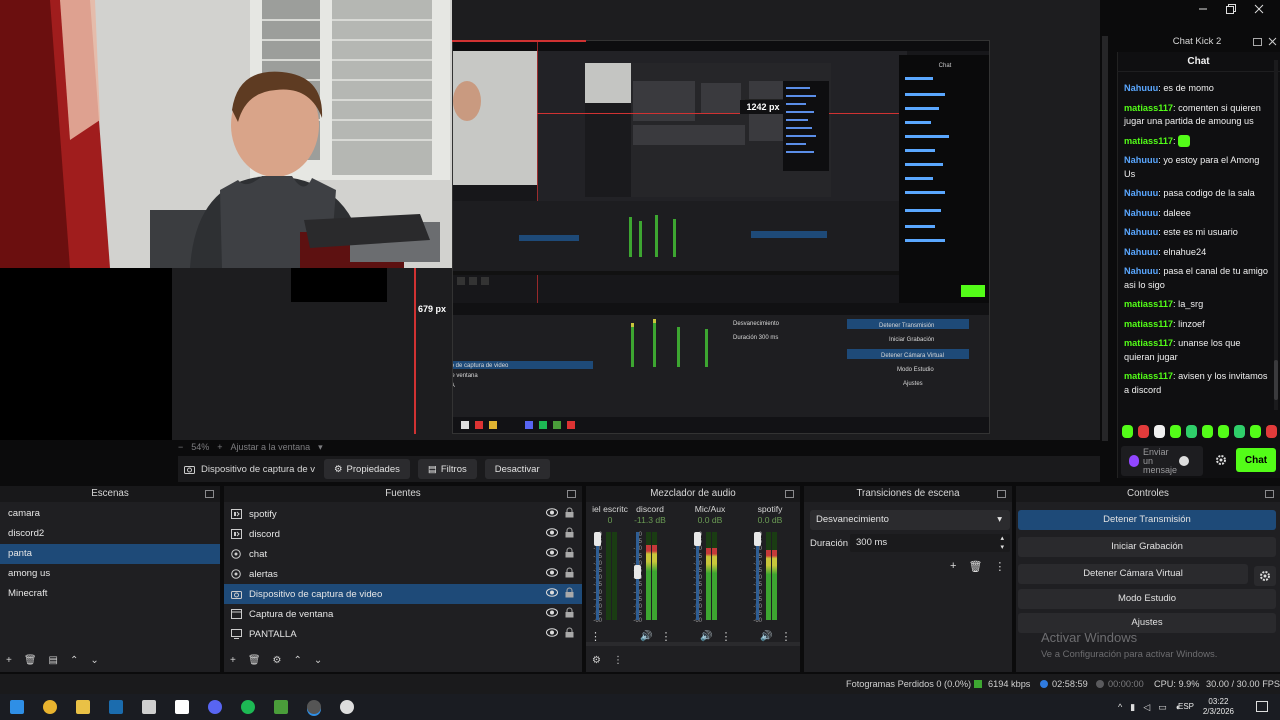  I want to click on chat-scrollbar, so click(1276, 235).